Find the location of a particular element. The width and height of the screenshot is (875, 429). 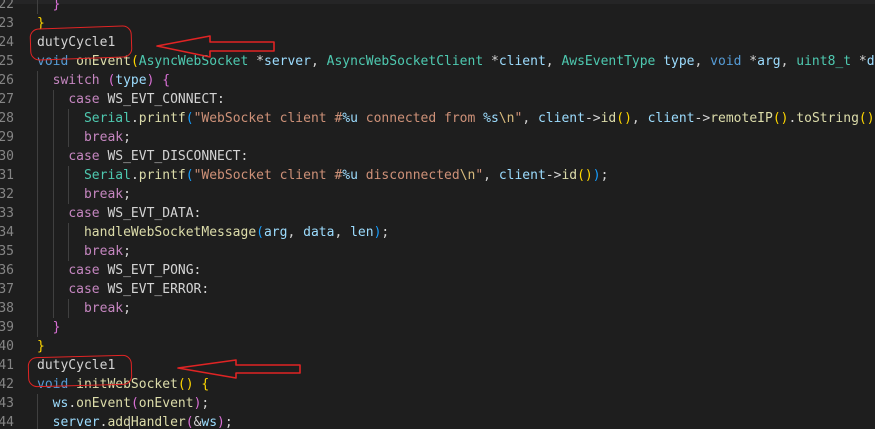

line-code: case WS_EVT_ERROR: is located at coordinates (123, 289).